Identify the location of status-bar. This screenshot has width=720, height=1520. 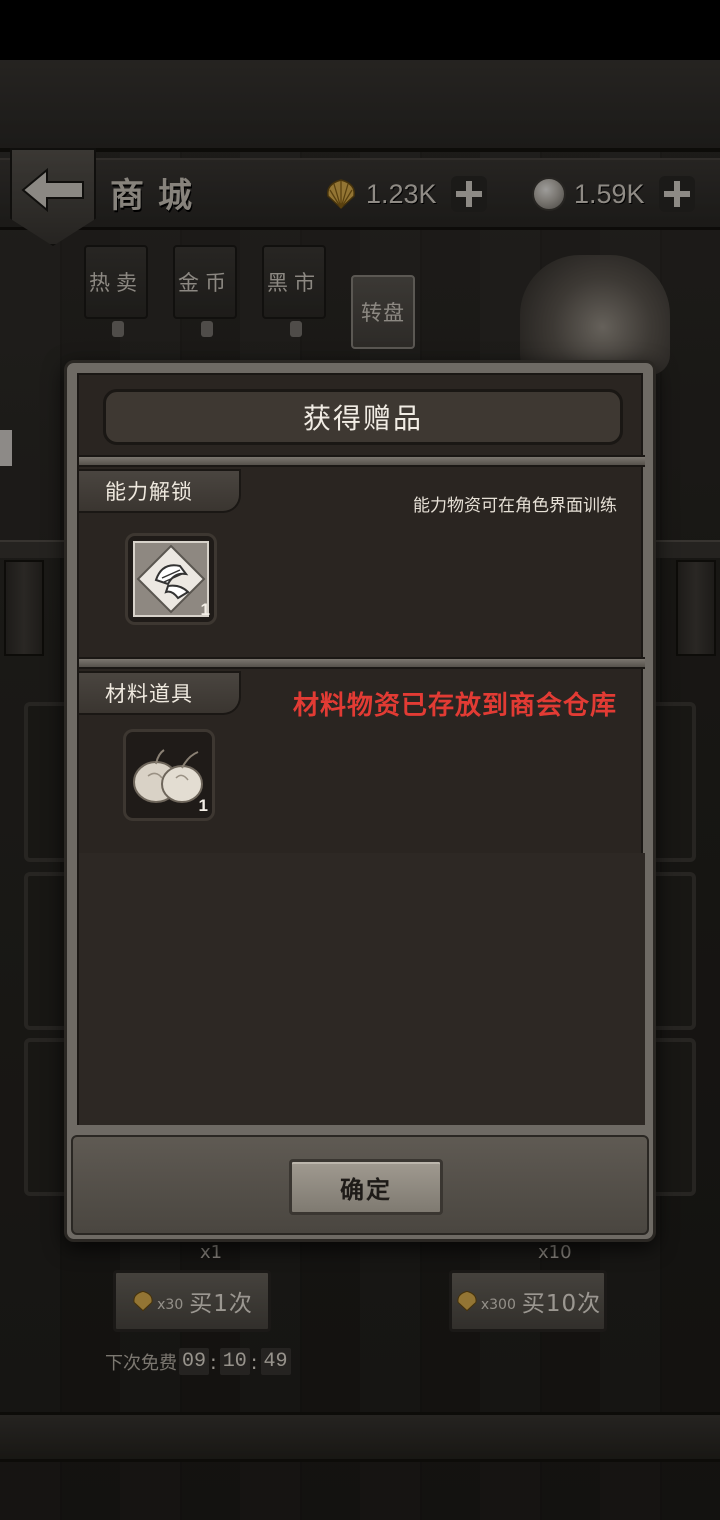
(360, 30).